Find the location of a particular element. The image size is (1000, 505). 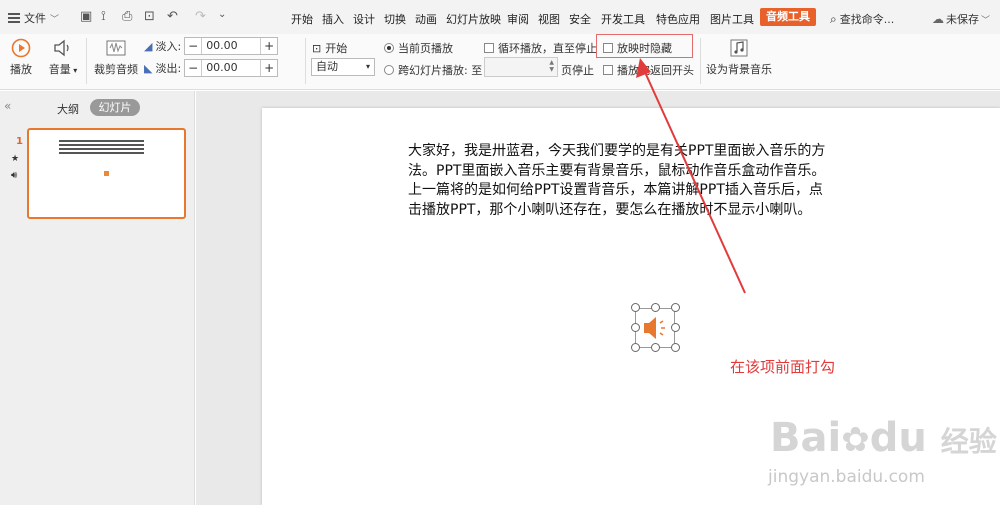

watermark-brand: Bai is located at coordinates (806, 438).